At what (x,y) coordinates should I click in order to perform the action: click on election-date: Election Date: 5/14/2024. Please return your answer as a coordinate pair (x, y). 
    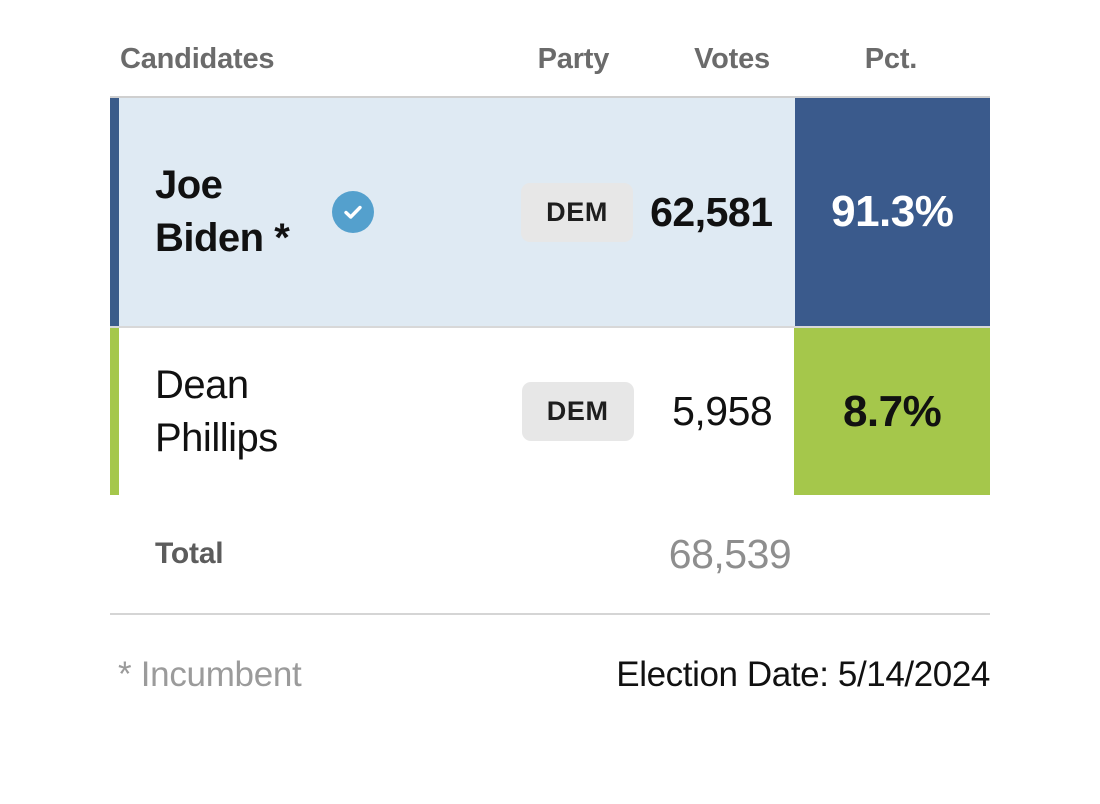
    Looking at the image, I should click on (803, 674).